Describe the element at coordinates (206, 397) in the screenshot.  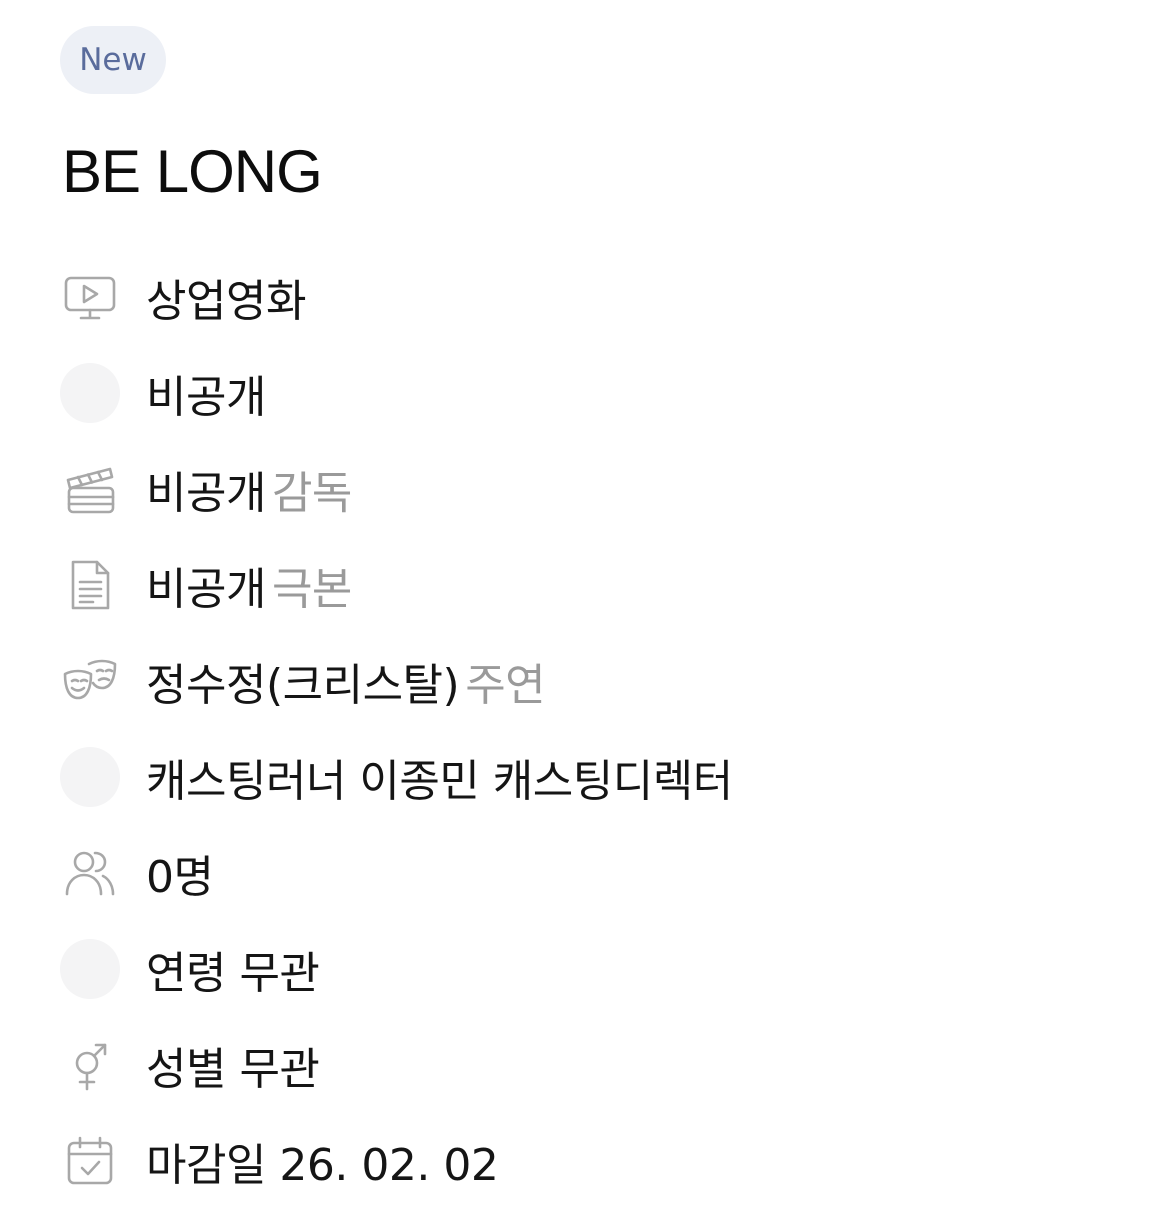
I see `company-text: 비공개` at that location.